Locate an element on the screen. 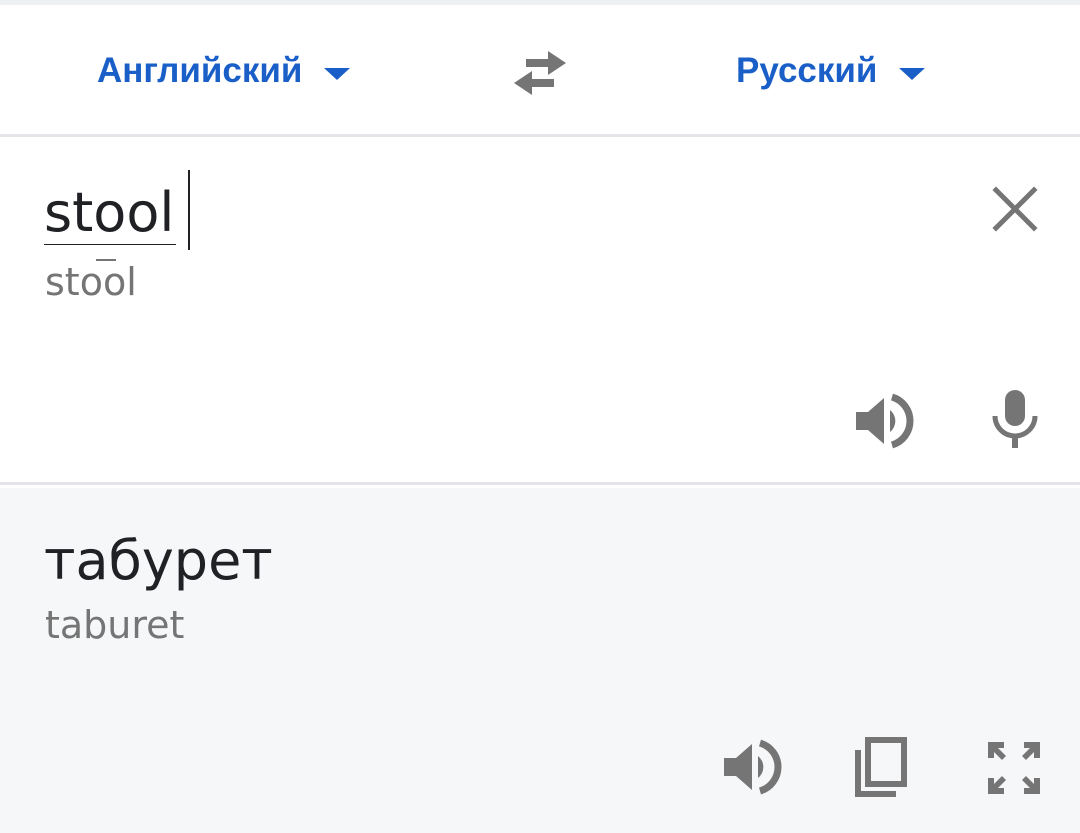  listen-translation-button is located at coordinates (751, 767).